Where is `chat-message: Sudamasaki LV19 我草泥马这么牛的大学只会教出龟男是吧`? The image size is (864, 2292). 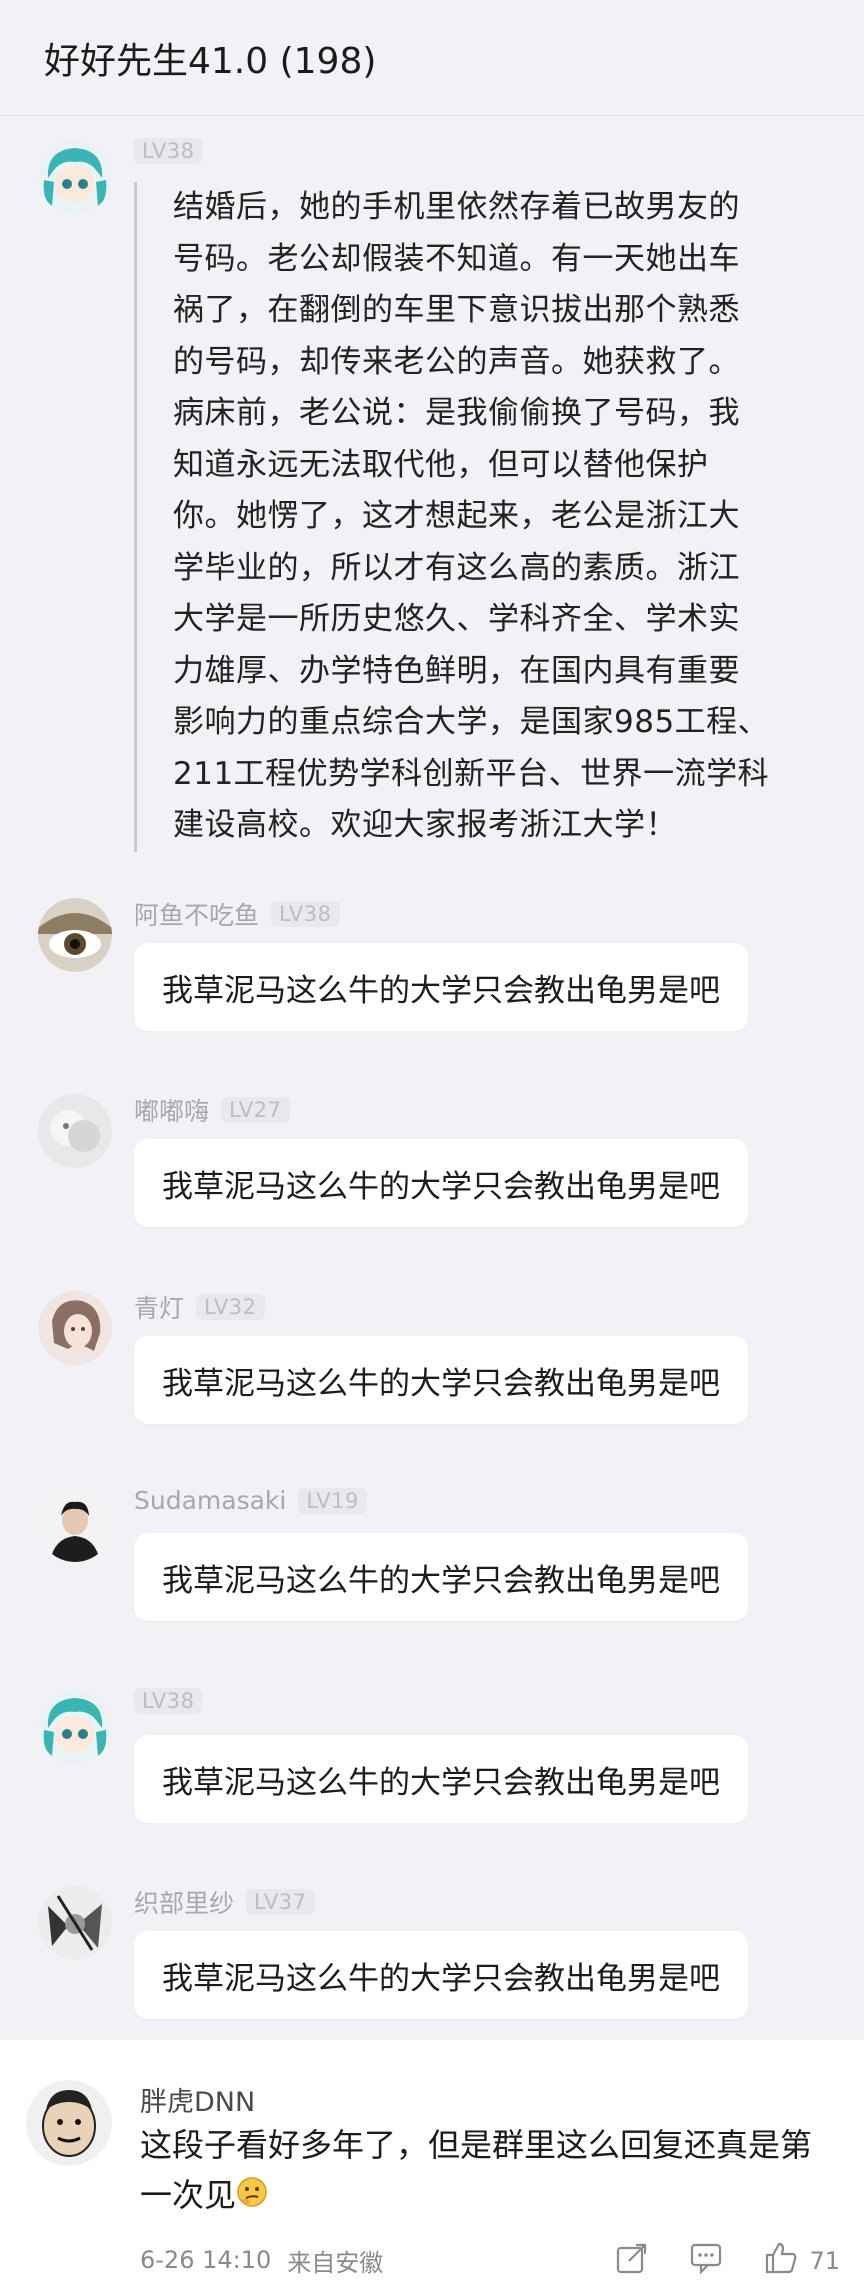
chat-message: Sudamasaki LV19 我草泥马这么牛的大学只会教出龟男是吧 is located at coordinates (438, 1557).